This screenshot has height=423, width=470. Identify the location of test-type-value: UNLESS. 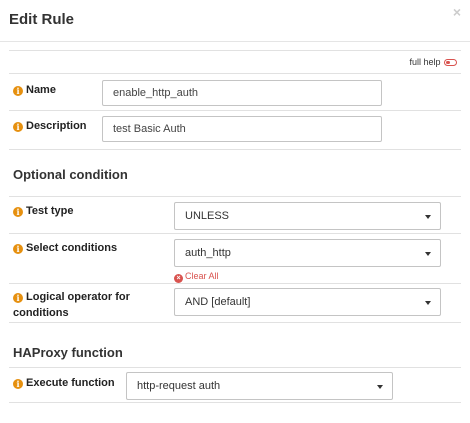
(207, 215).